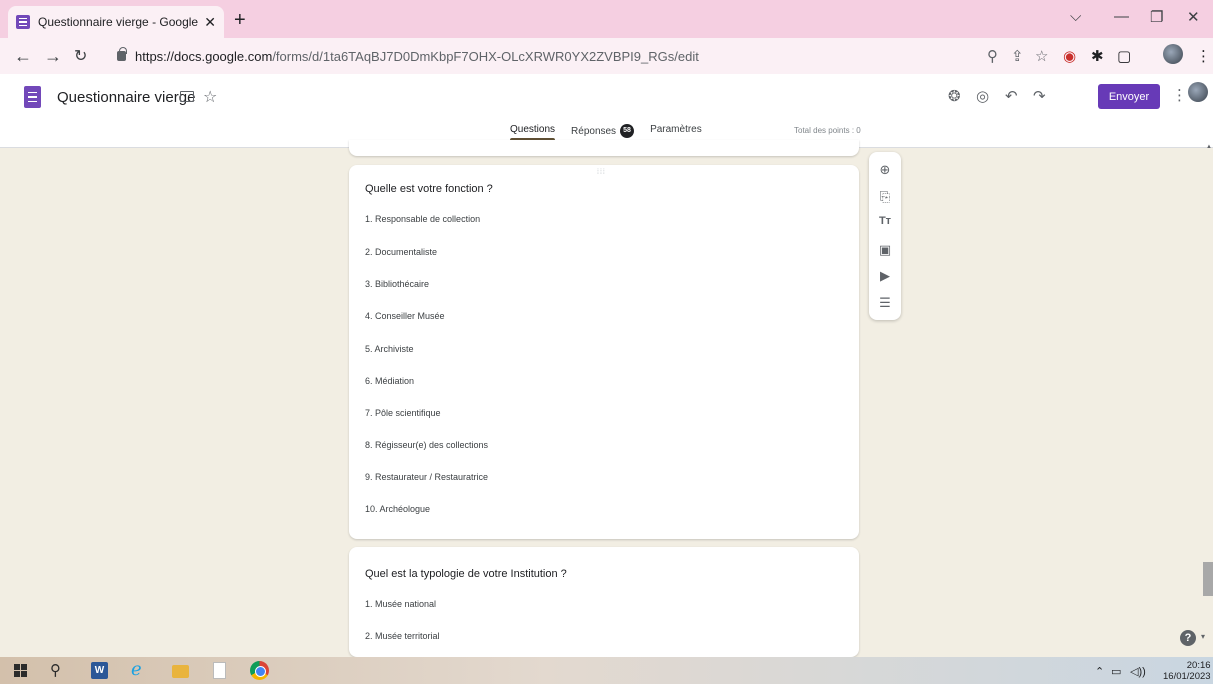 This screenshot has height=684, width=1213. I want to click on chrome-icon, so click(259, 670).